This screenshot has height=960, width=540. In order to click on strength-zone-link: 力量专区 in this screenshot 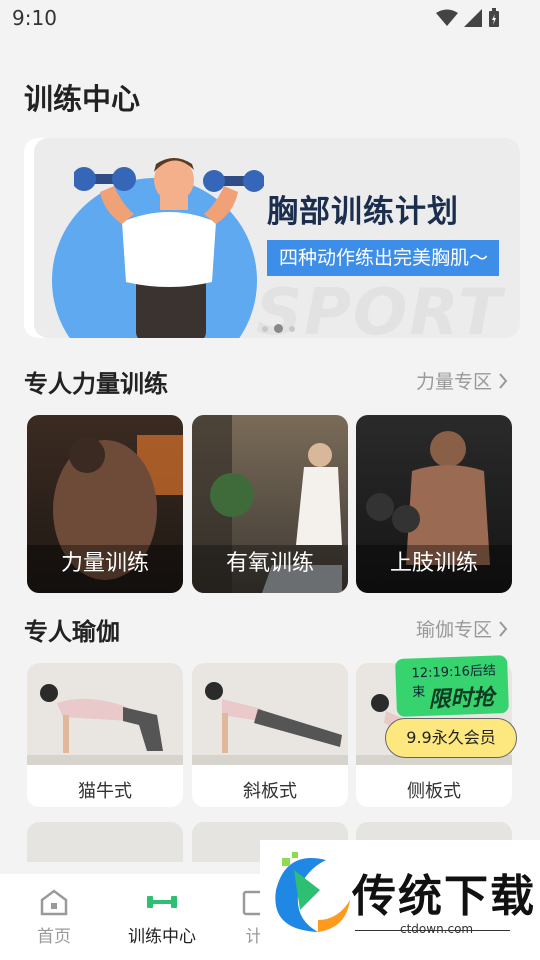, I will do `click(462, 380)`.